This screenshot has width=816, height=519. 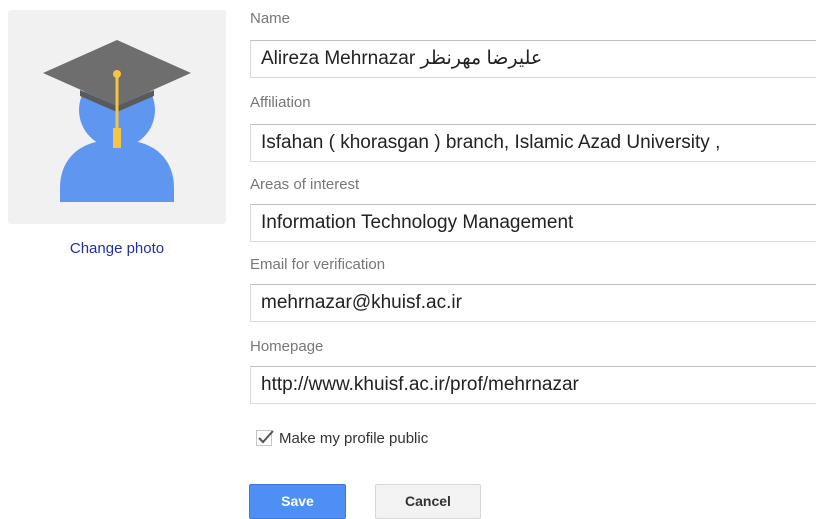 I want to click on public-profile-checkbox-row: Make my profile public, so click(x=342, y=438).